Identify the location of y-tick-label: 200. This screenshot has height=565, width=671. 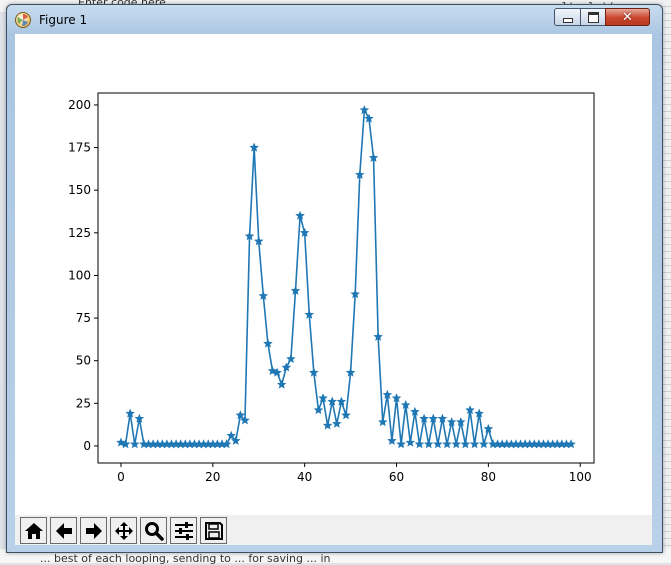
(79, 105).